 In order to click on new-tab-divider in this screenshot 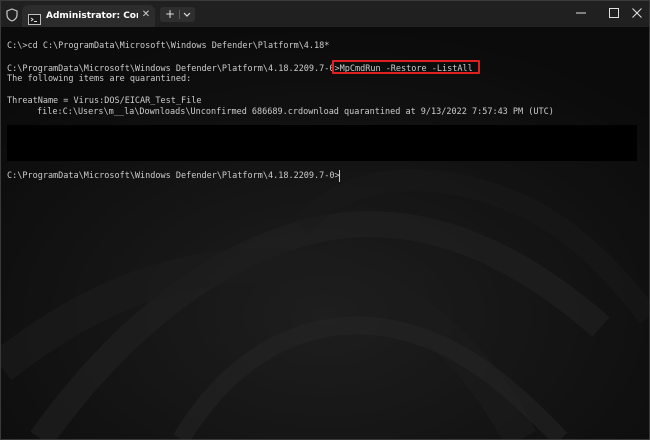, I will do `click(179, 14)`.